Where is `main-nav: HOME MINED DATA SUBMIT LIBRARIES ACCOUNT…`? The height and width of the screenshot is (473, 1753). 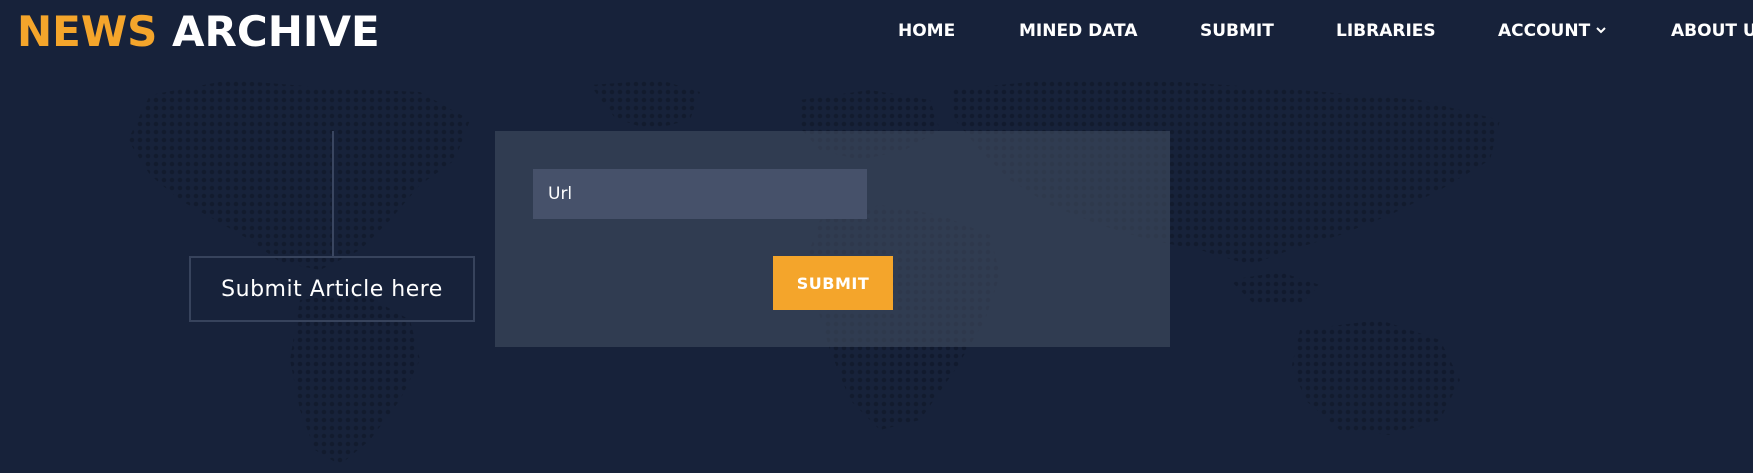
main-nav: HOME MINED DATA SUBMIT LIBRARIES ACCOUNT… is located at coordinates (876, 31).